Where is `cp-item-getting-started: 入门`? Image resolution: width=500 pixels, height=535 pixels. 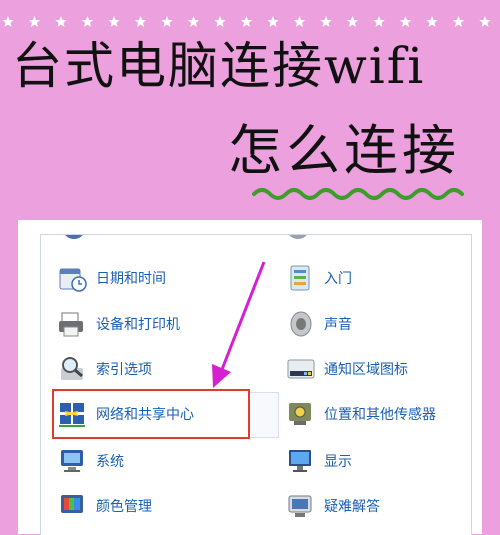
cp-item-getting-started: 入门 is located at coordinates (319, 278).